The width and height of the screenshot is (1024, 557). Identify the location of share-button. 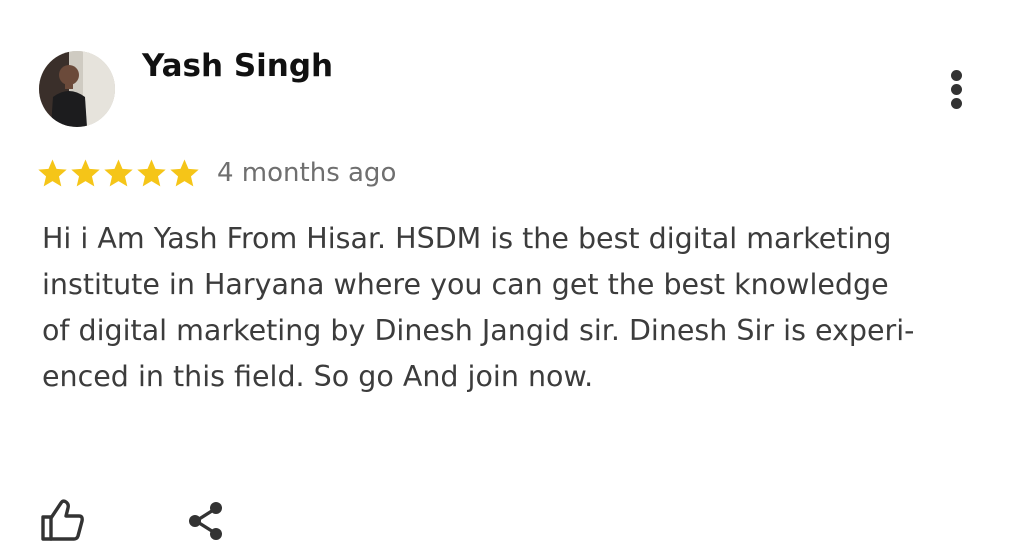
(207, 521).